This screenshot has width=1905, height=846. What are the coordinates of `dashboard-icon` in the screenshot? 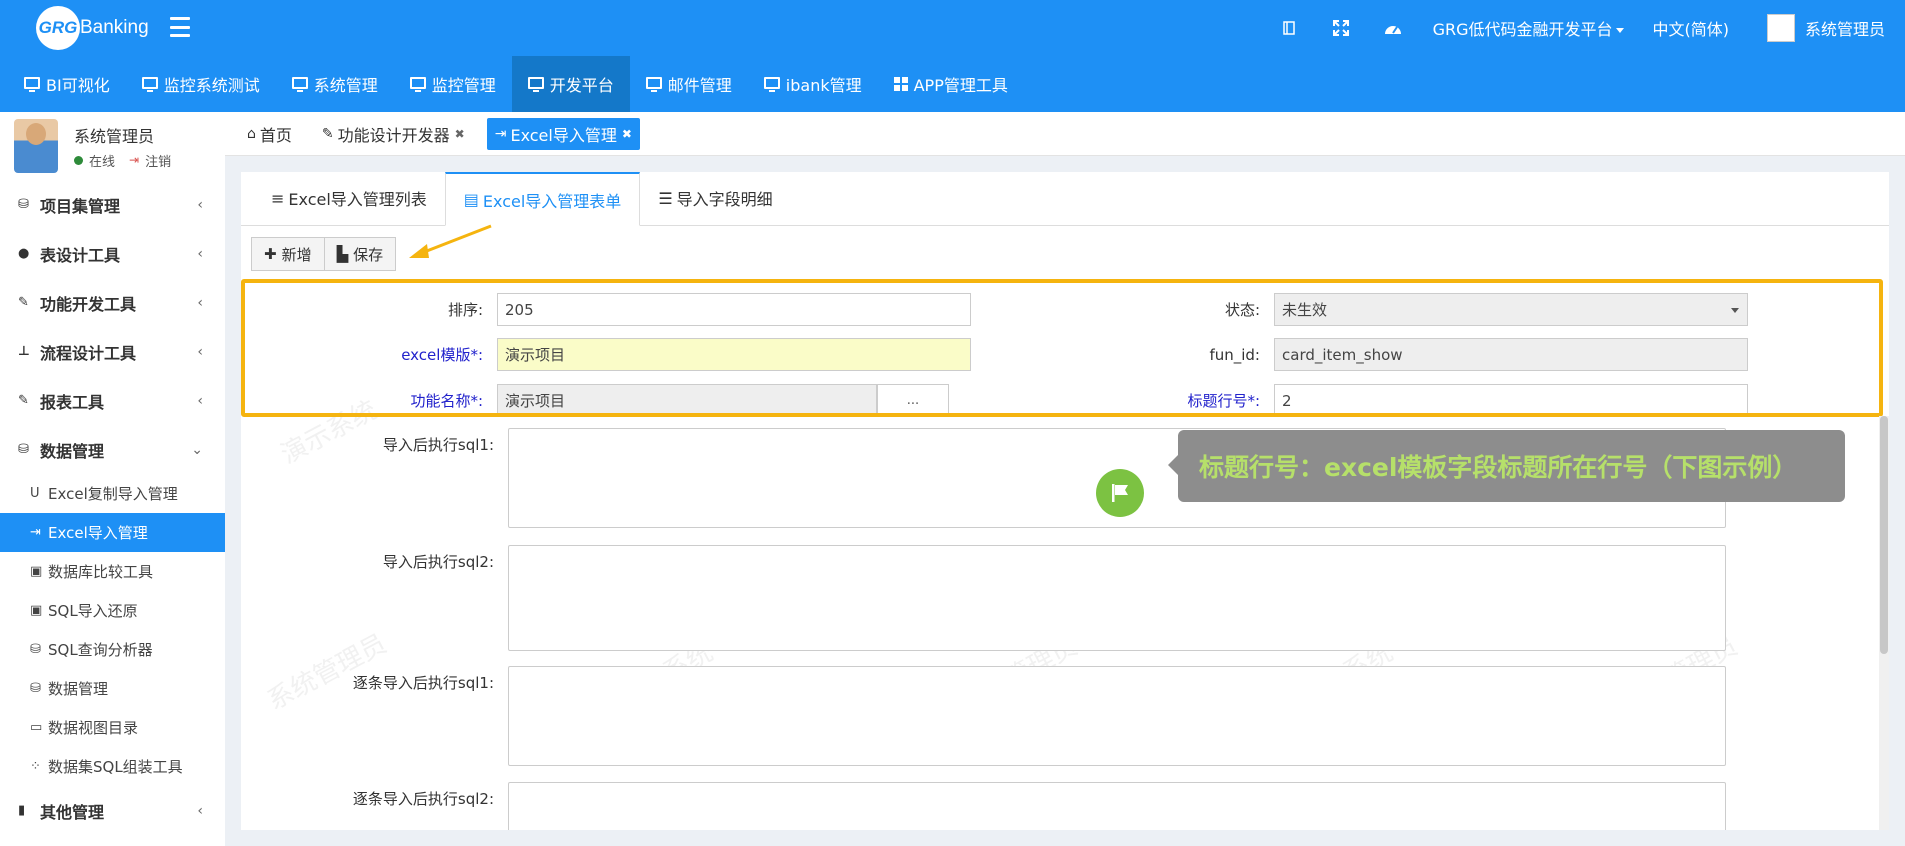 It's located at (1393, 28).